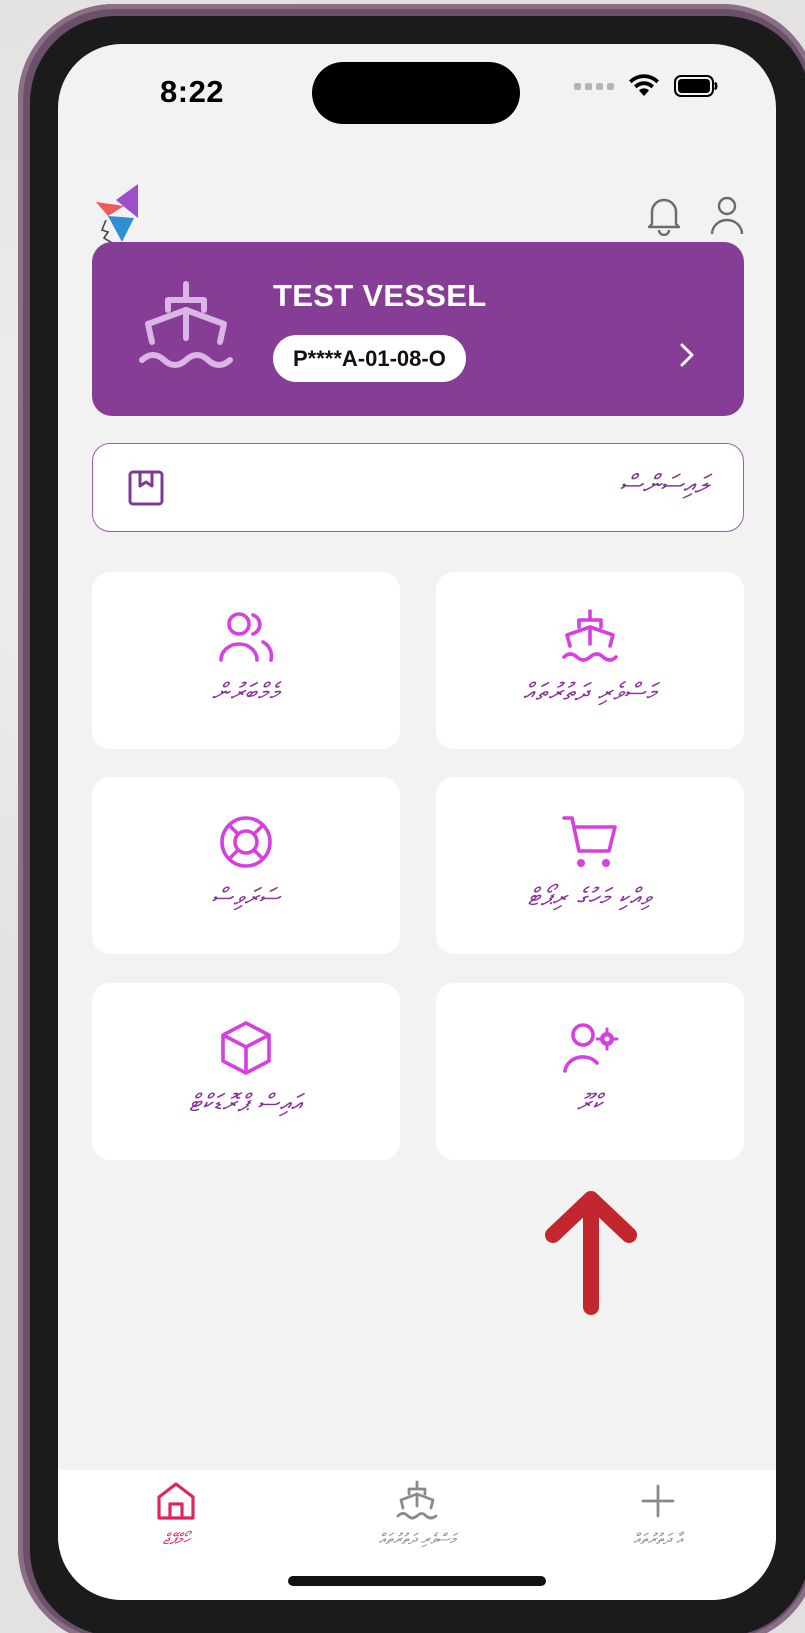 This screenshot has height=1633, width=805. What do you see at coordinates (246, 897) in the screenshot?
I see `tile-label: ސަރަވިސް` at bounding box center [246, 897].